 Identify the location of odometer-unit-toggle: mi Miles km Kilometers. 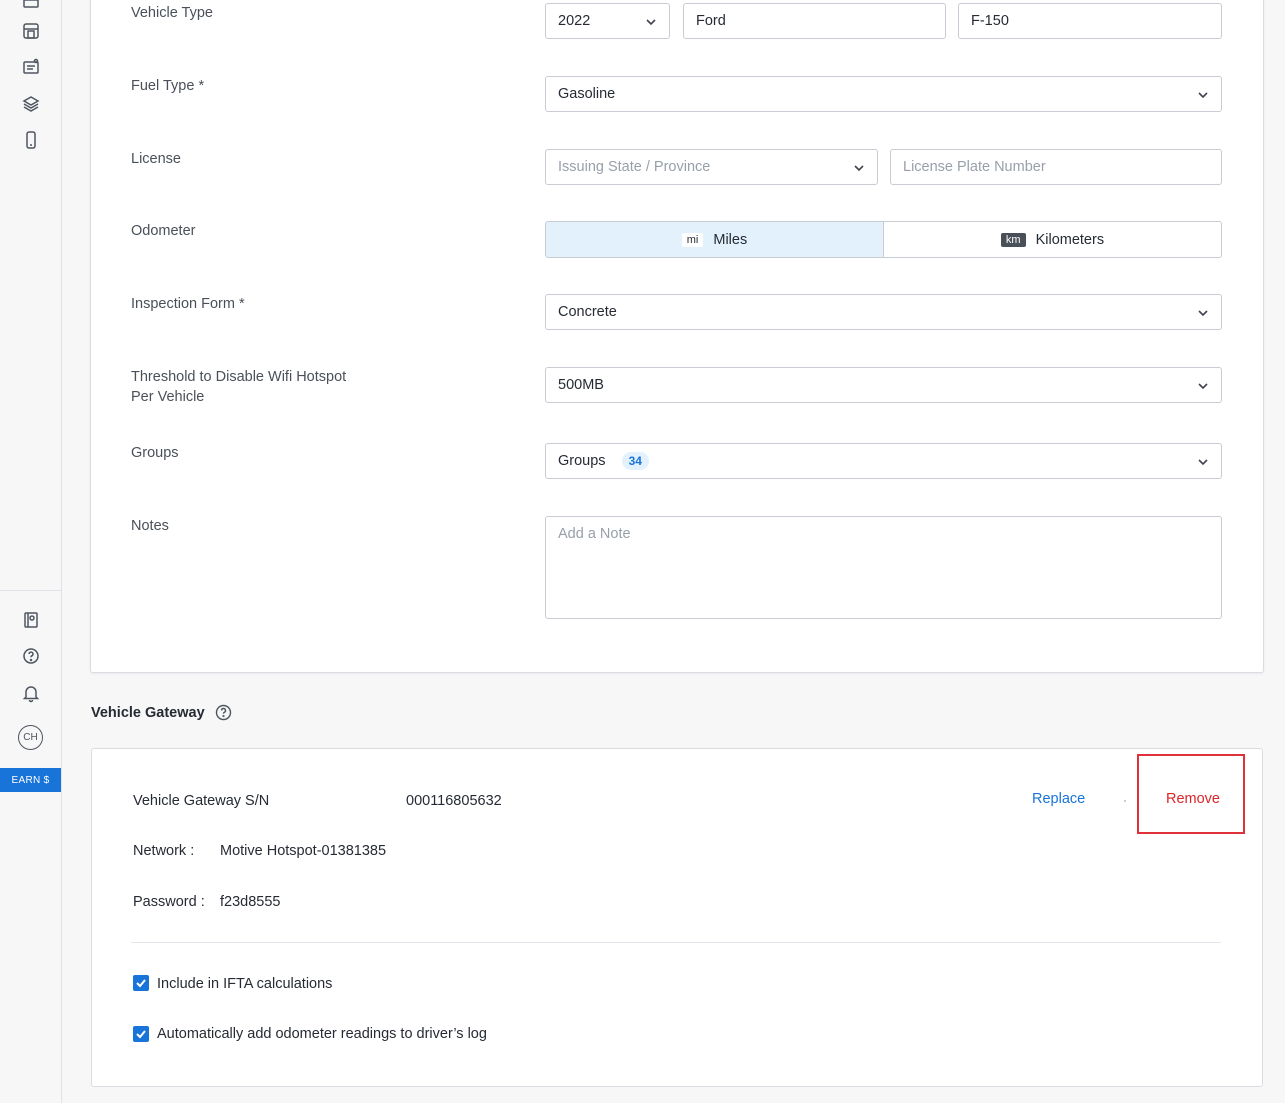
(883, 239).